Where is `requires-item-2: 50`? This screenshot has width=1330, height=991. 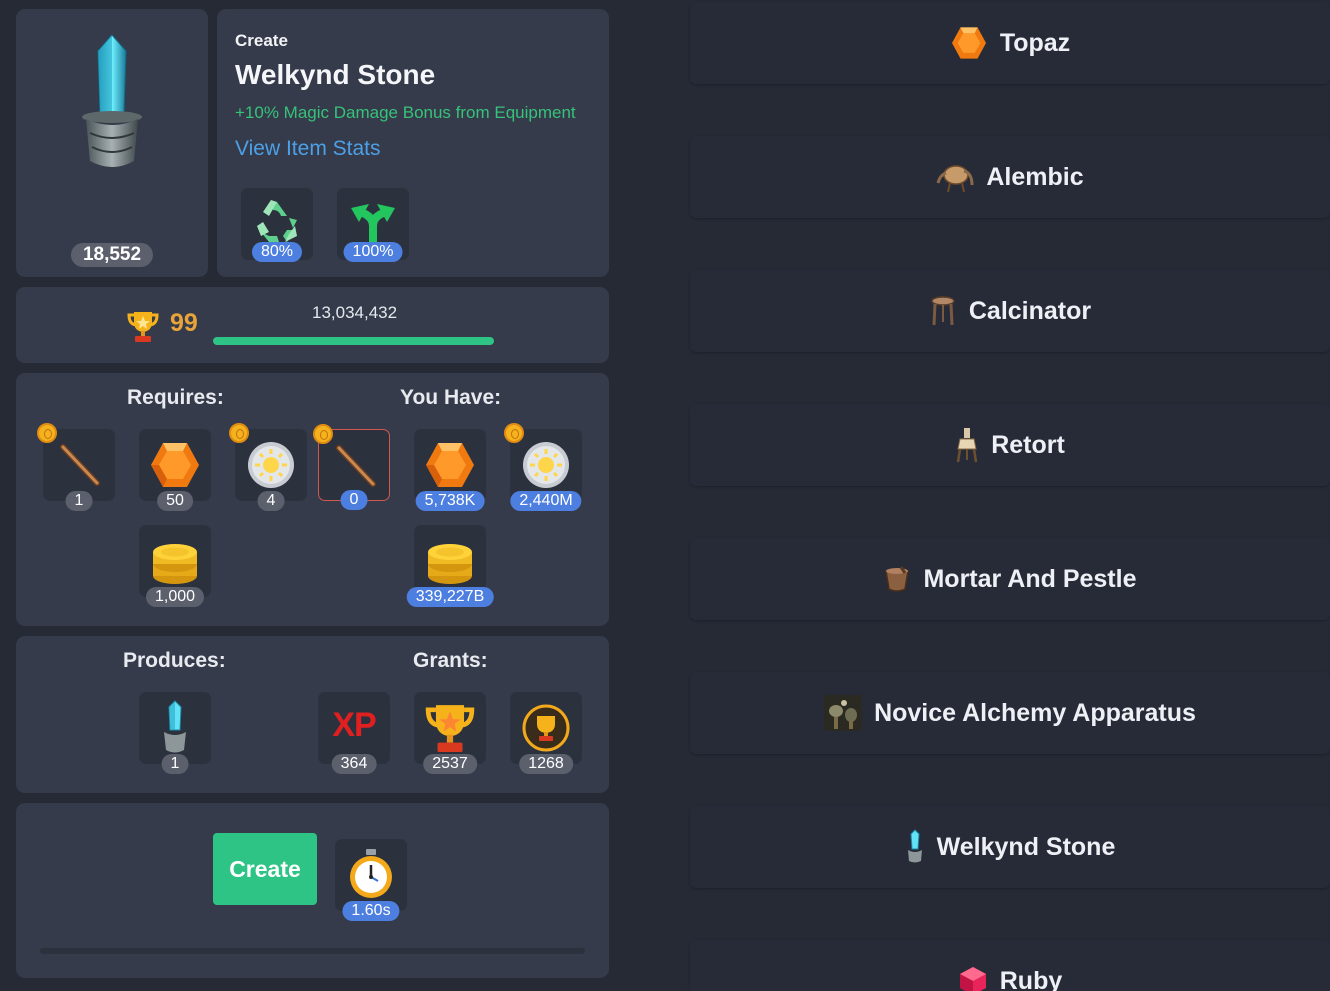 requires-item-2: 50 is located at coordinates (175, 470).